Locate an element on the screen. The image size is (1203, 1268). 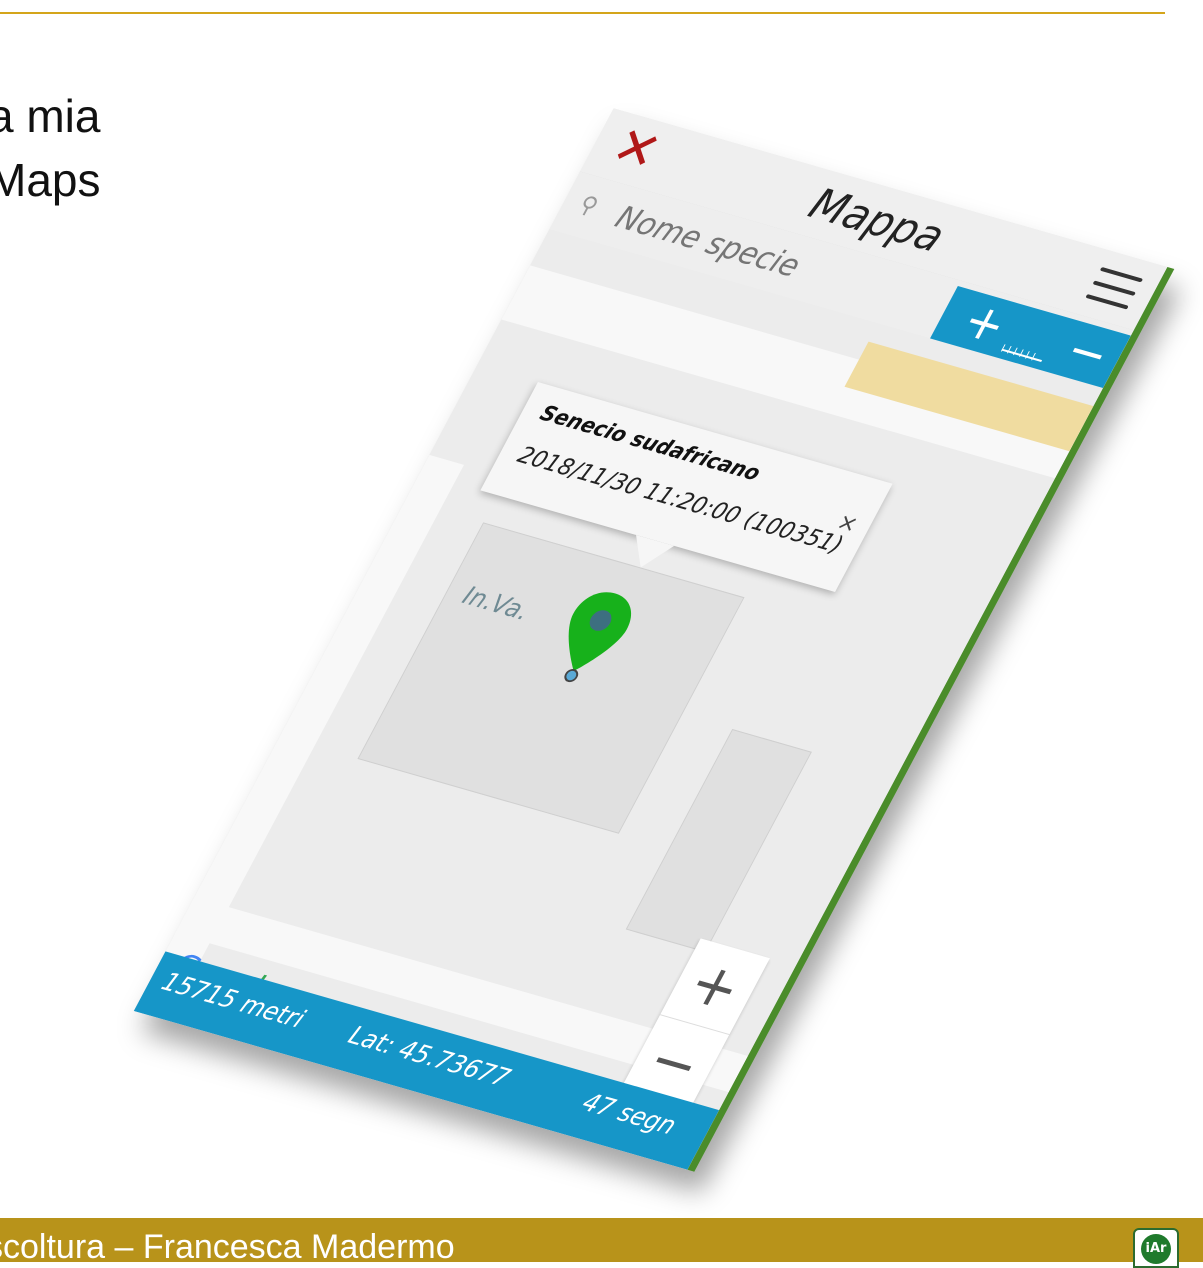
top-rule is located at coordinates (582, 13).